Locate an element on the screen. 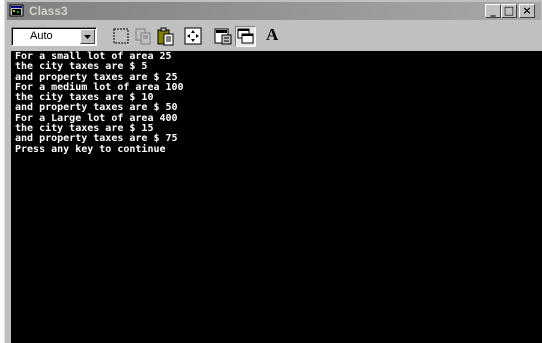  fullscreen-button is located at coordinates (193, 36).